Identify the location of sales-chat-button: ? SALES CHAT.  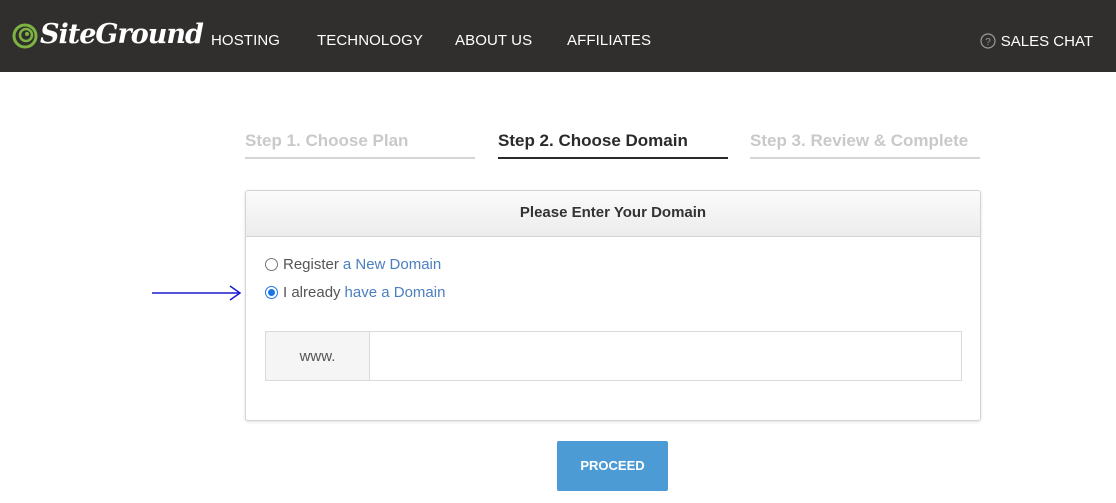
(1036, 36).